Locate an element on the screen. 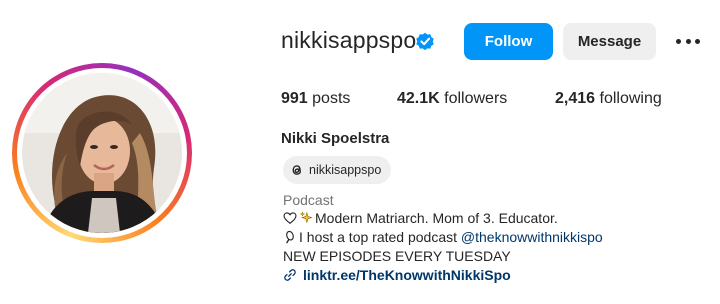 The image size is (720, 304). followers-label: followers is located at coordinates (473, 98).